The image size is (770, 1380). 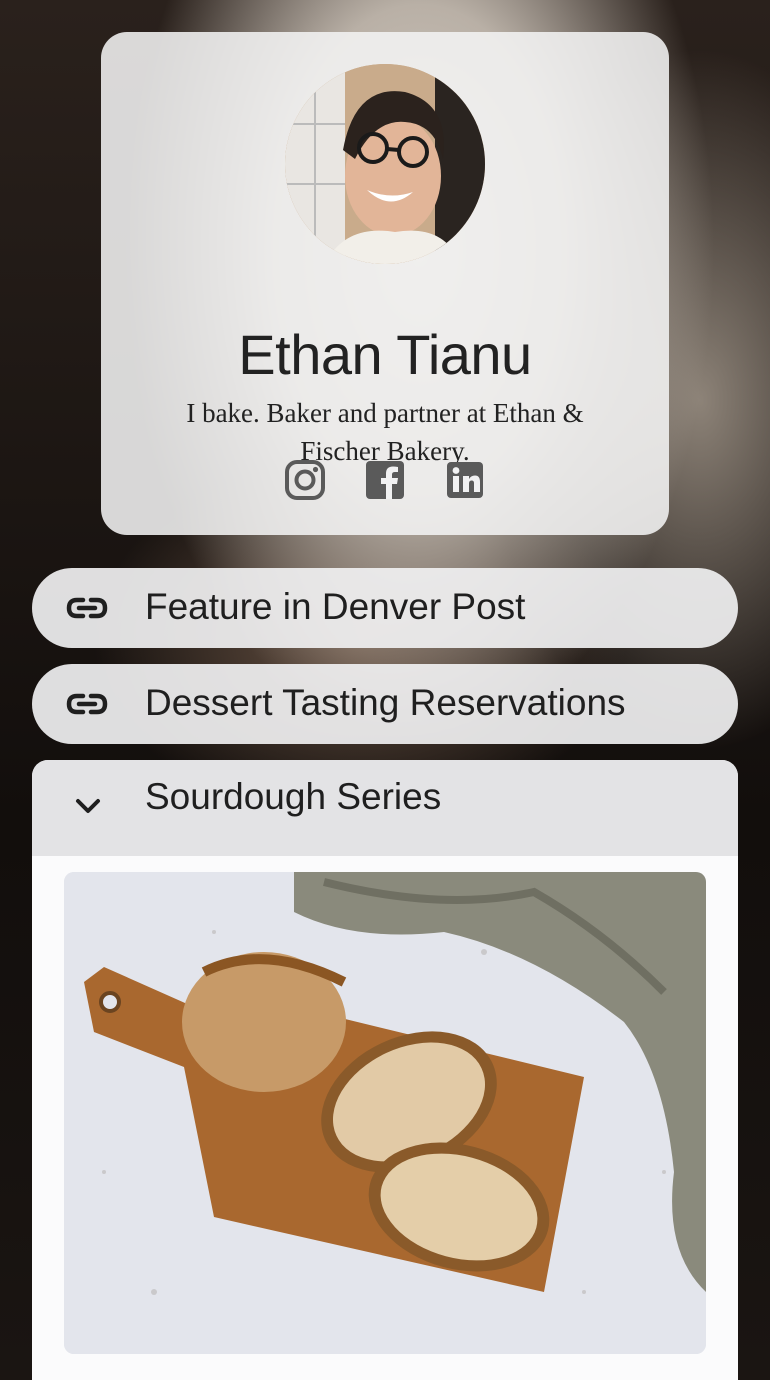 I want to click on facebook-icon, so click(x=385, y=480).